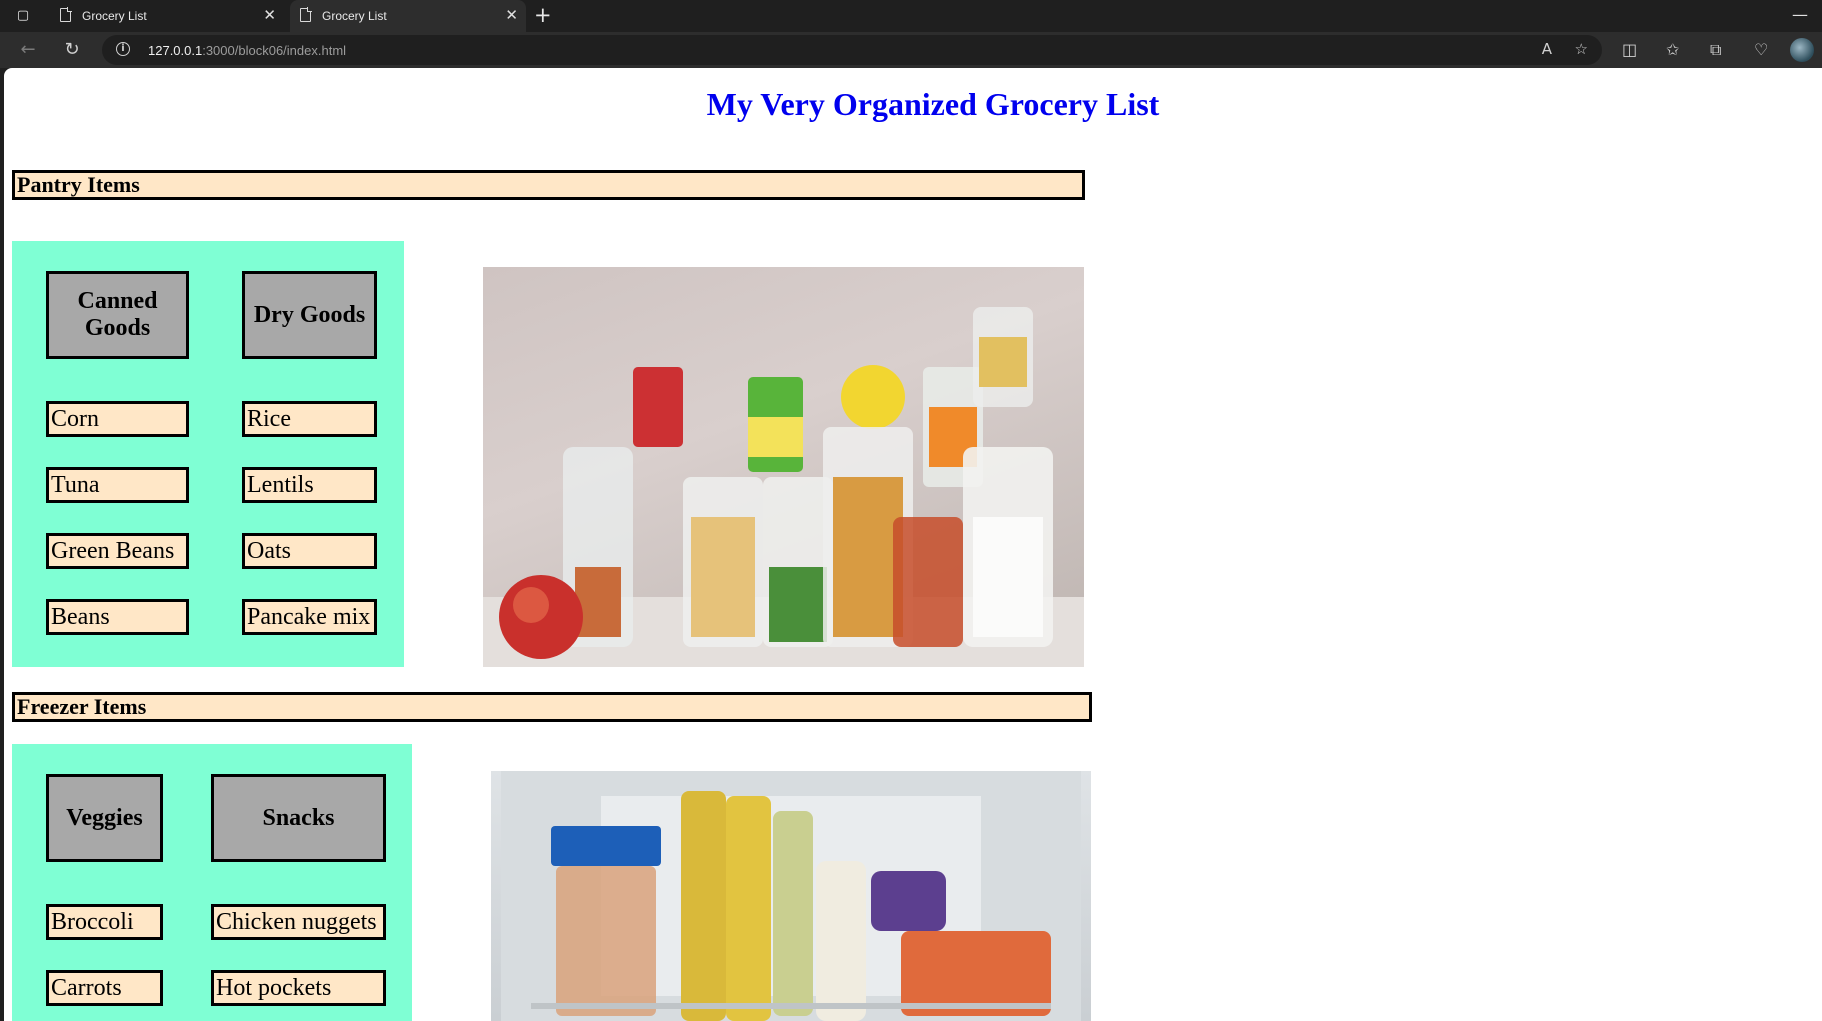  What do you see at coordinates (783, 467) in the screenshot?
I see `pantry-jars-image` at bounding box center [783, 467].